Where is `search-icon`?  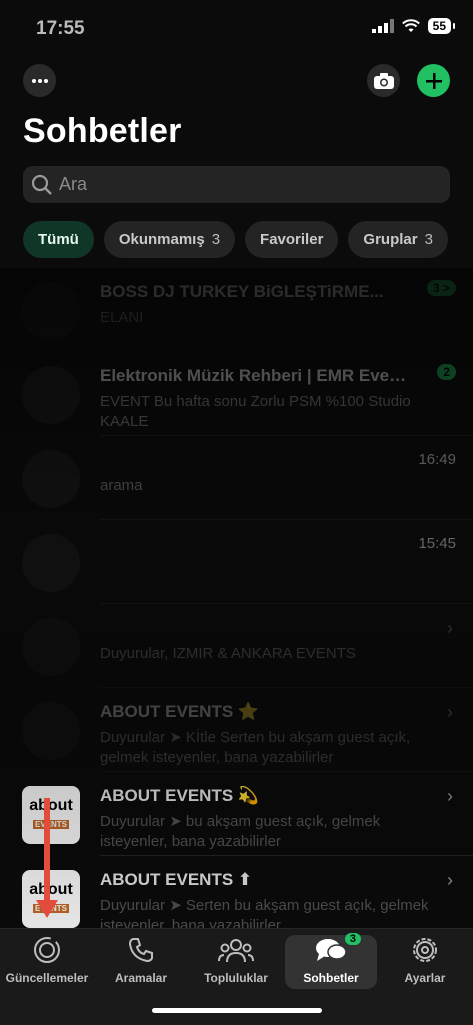 search-icon is located at coordinates (41, 184).